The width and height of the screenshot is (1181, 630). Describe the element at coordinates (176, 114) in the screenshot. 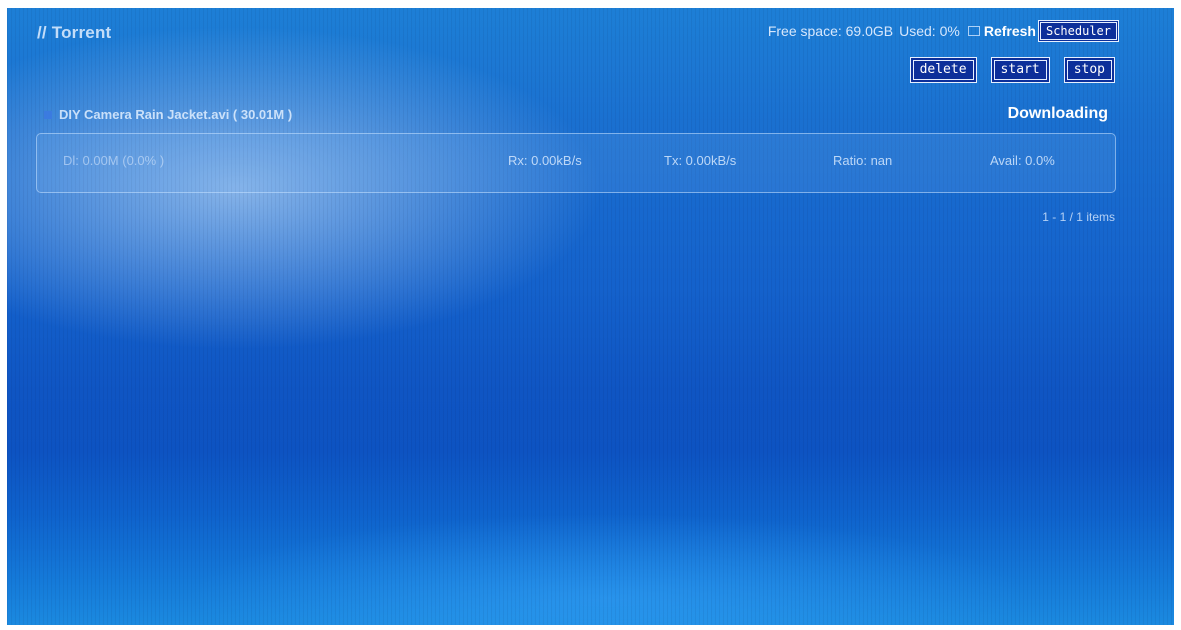

I see `torrent-name: DIY Camera Rain Jacket.avi ( 30.01M )` at that location.